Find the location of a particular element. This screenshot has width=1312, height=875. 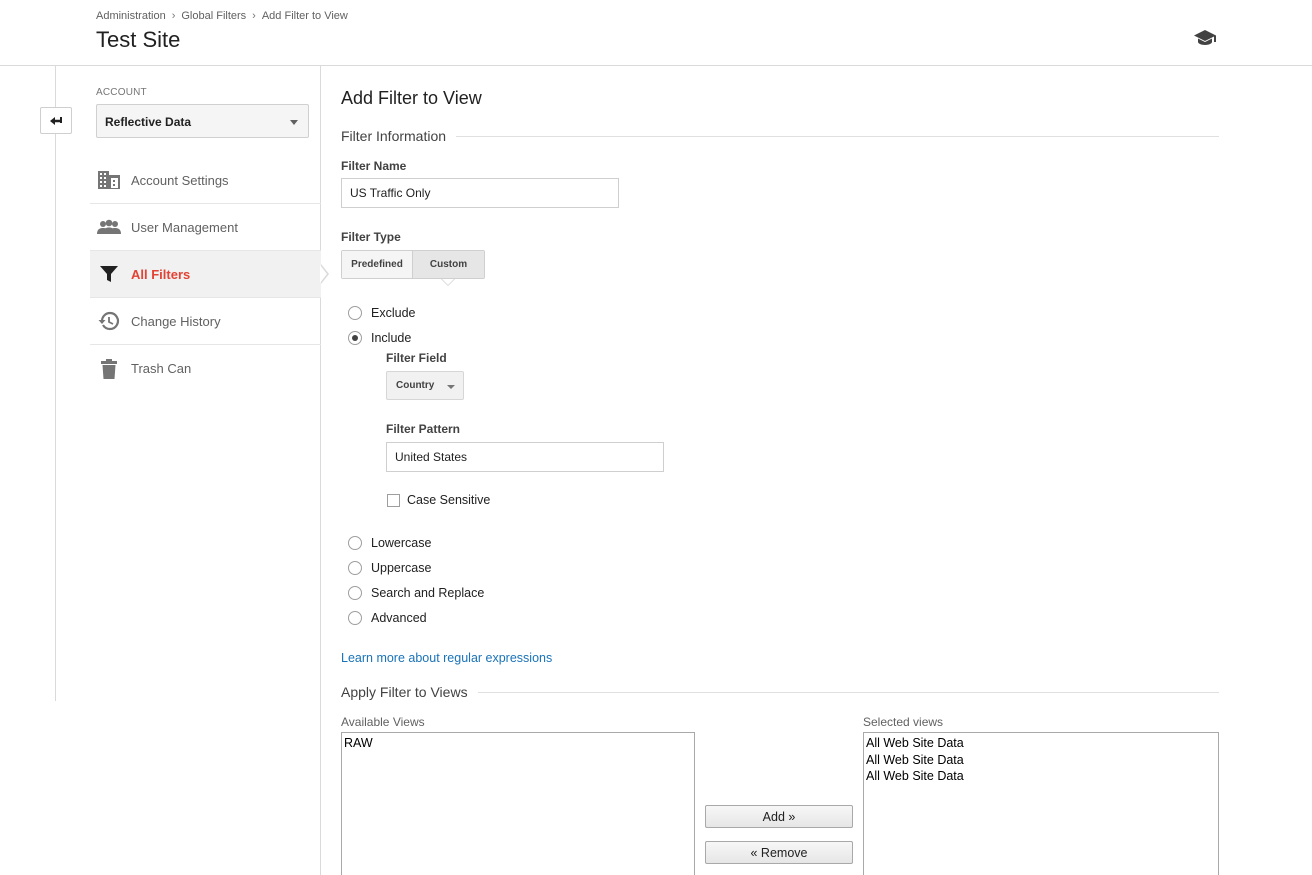

filter-name-input is located at coordinates (480, 193).